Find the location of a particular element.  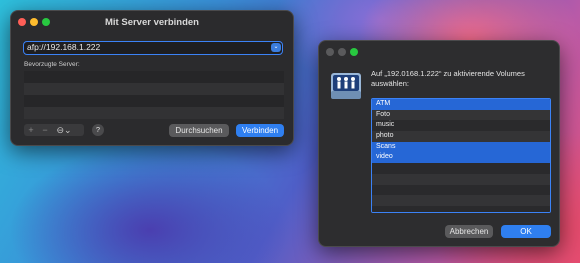

options-menu-button: ⊖⌄ is located at coordinates (64, 130).